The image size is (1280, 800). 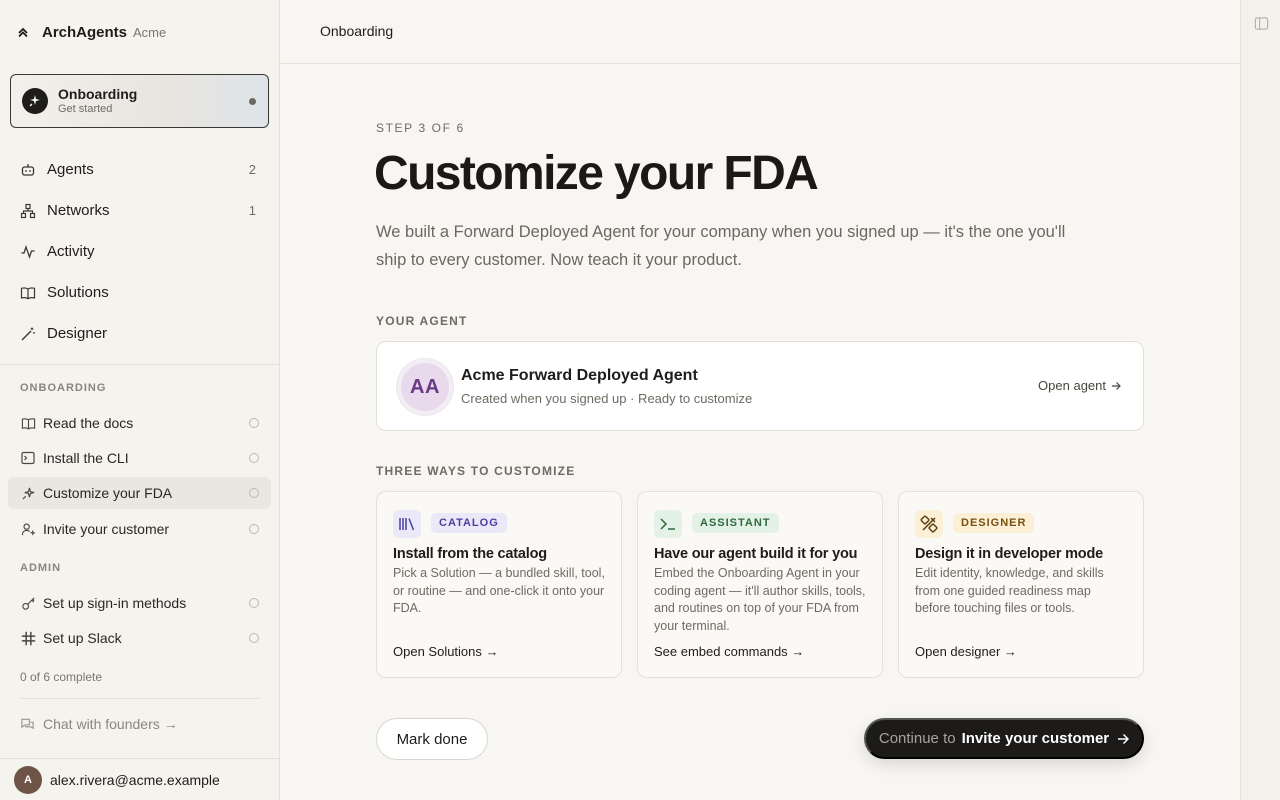 I want to click on way-title: Have our agent build it for you, so click(x=756, y=554).